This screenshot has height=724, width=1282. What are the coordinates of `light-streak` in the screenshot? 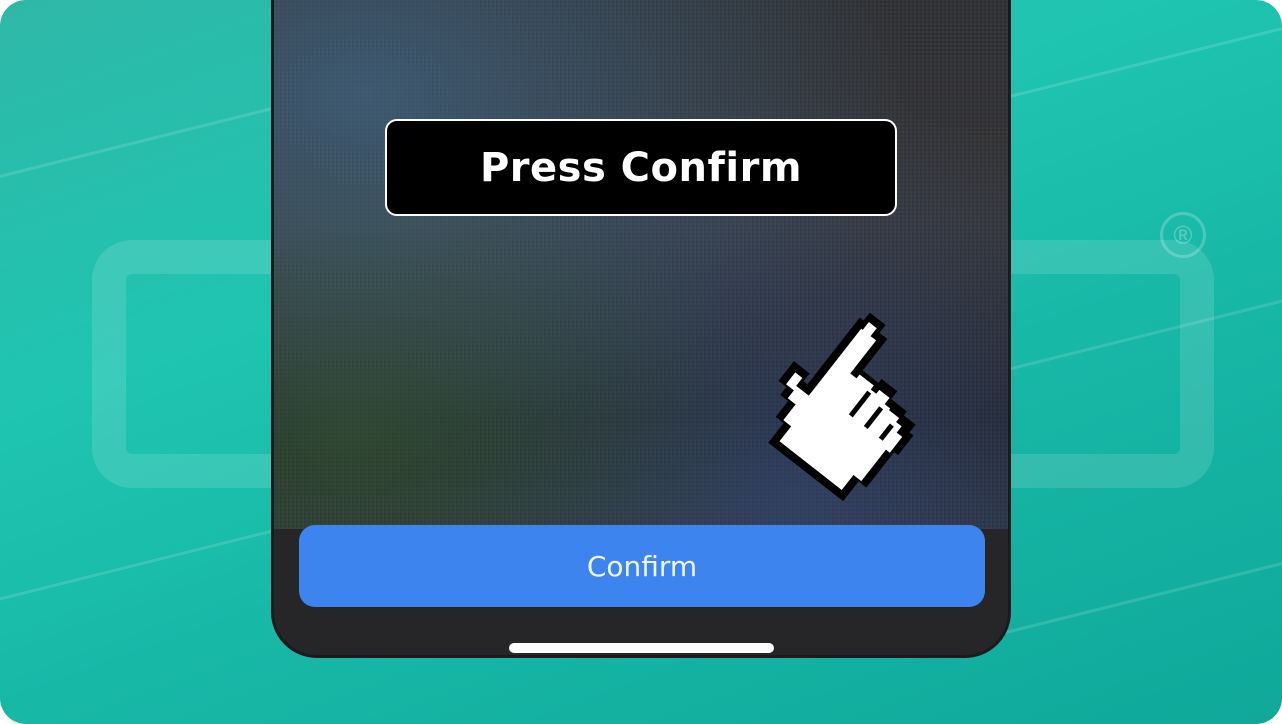 It's located at (1133, 591).